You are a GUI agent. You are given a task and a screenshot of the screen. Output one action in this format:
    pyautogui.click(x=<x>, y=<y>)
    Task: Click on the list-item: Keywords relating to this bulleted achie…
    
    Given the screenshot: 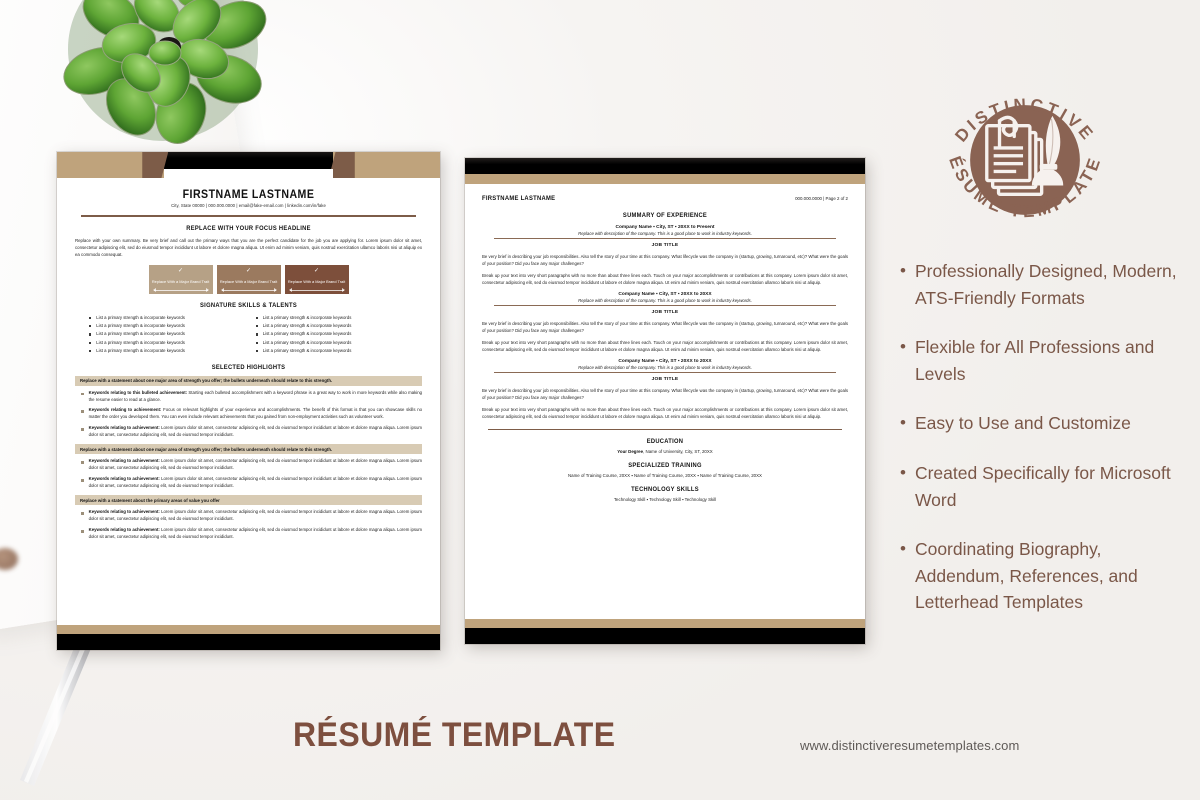 What is the action you would take?
    pyautogui.click(x=248, y=397)
    